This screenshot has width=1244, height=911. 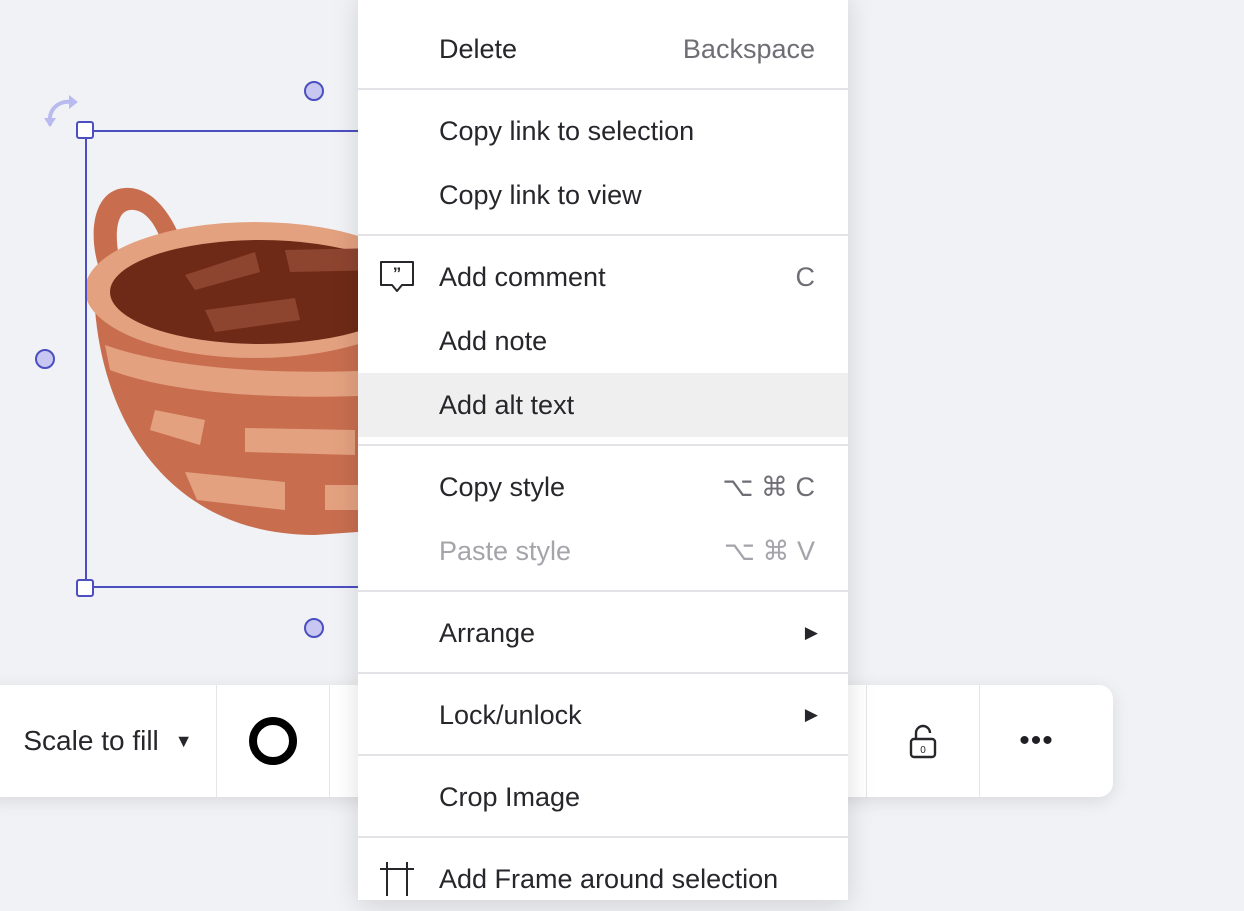 I want to click on resize-handle-bottom, so click(x=314, y=628).